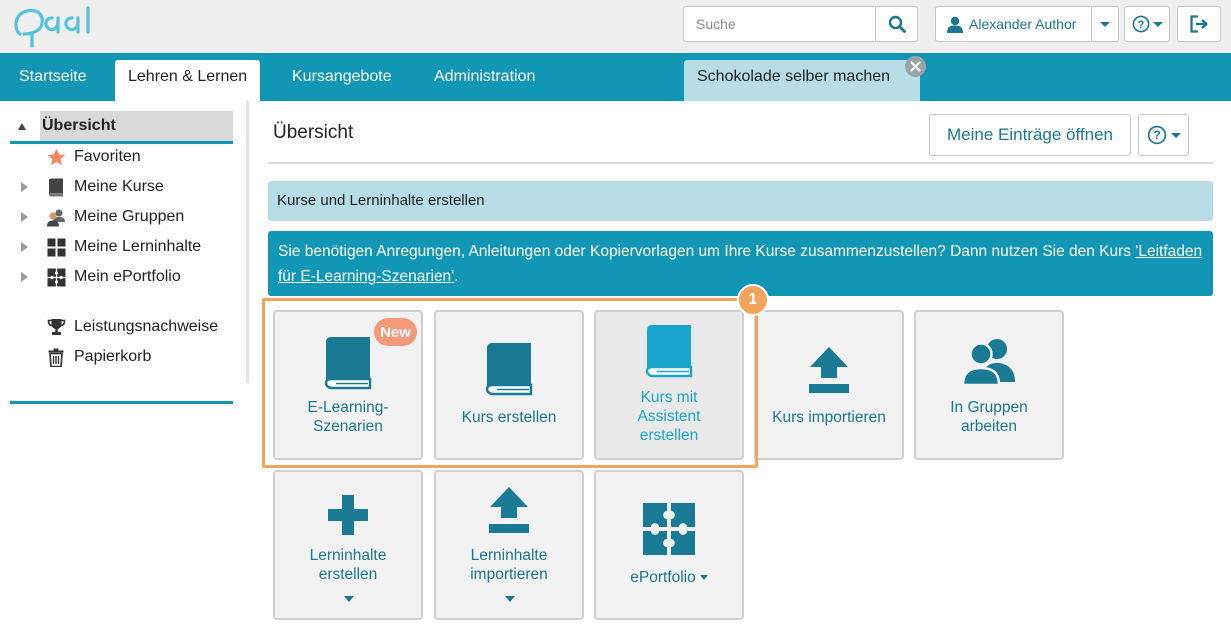 This screenshot has width=1231, height=628. I want to click on user-button: Alexander Author, so click(1013, 24).